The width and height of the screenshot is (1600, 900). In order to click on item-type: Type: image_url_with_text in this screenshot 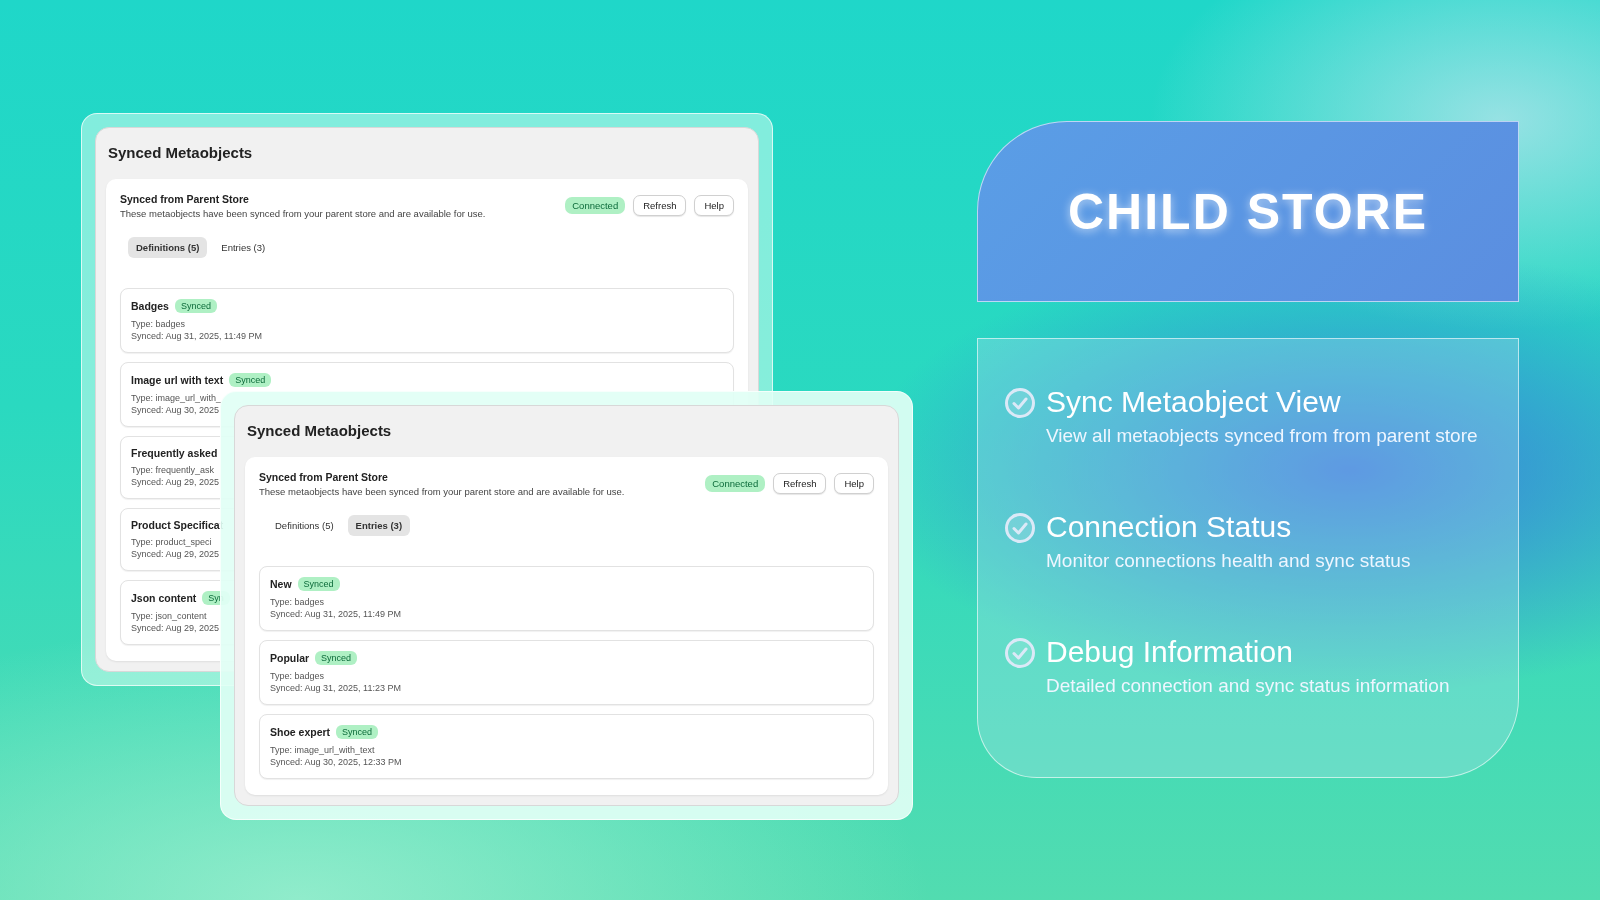, I will do `click(322, 750)`.